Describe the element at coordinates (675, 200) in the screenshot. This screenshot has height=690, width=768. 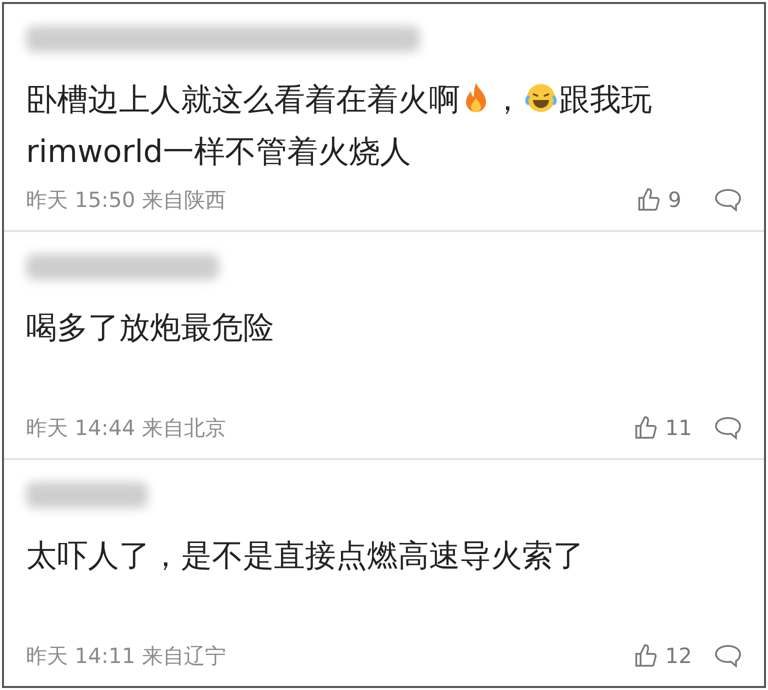
I see `like-count: 9` at that location.